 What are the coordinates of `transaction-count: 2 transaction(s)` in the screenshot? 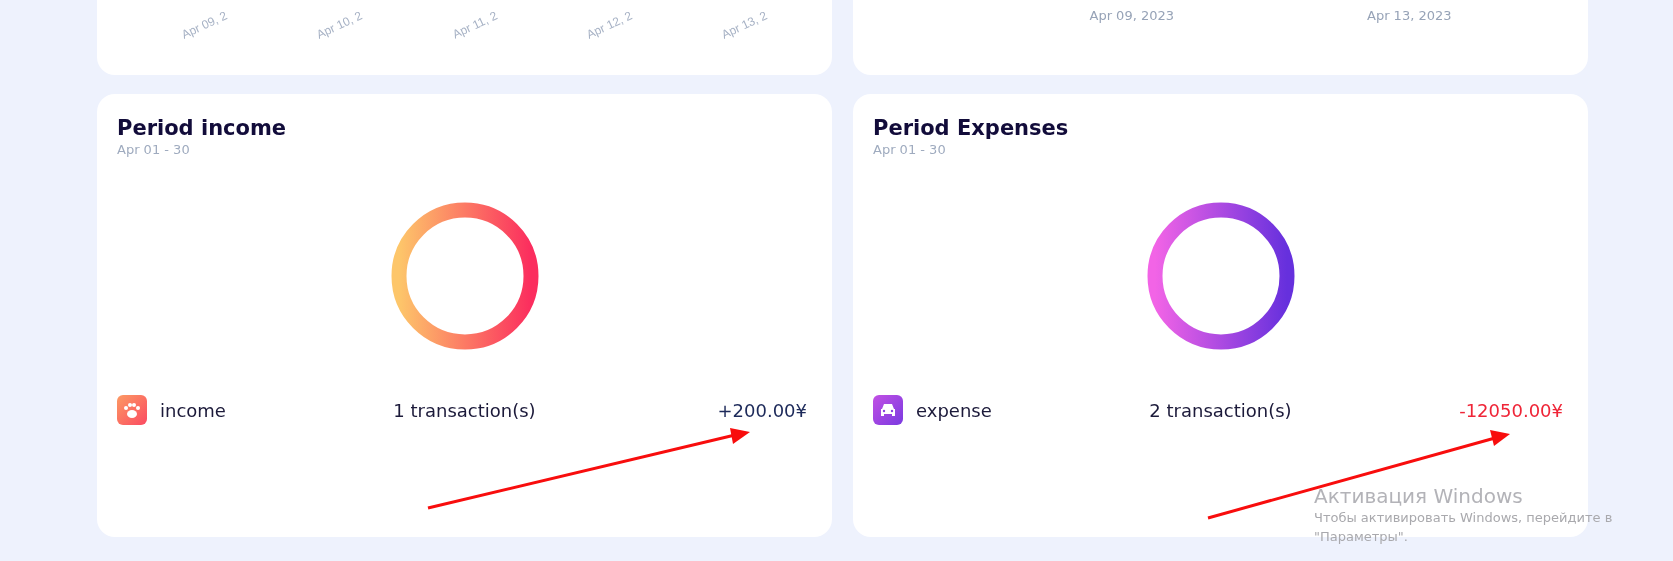 It's located at (1220, 410).